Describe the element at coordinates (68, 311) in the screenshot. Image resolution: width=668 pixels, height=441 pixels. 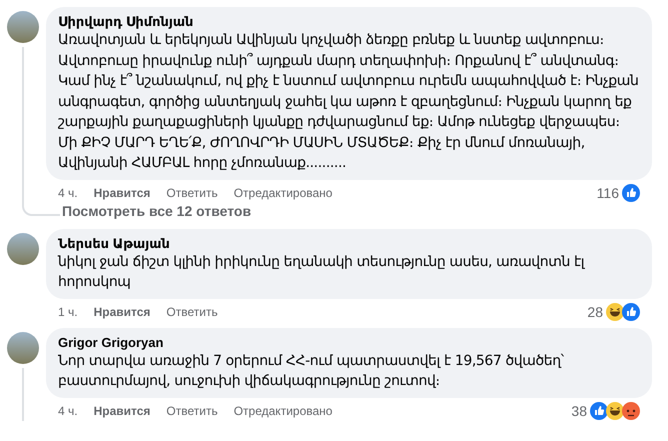
I see `timestamp: 1 ч.` at that location.